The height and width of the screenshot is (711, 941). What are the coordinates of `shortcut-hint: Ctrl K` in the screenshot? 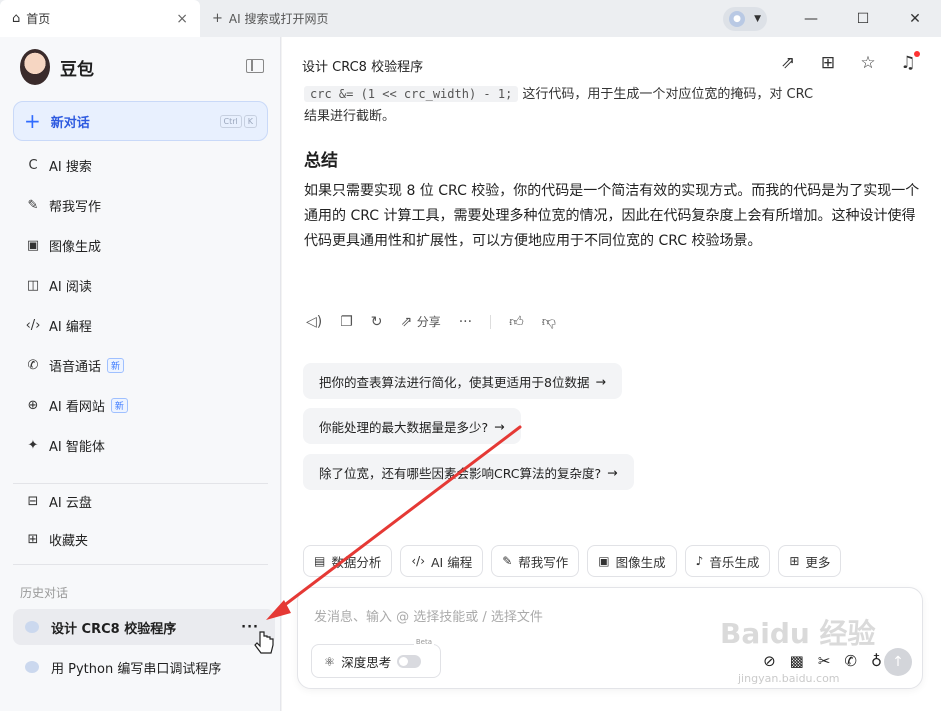 It's located at (238, 121).